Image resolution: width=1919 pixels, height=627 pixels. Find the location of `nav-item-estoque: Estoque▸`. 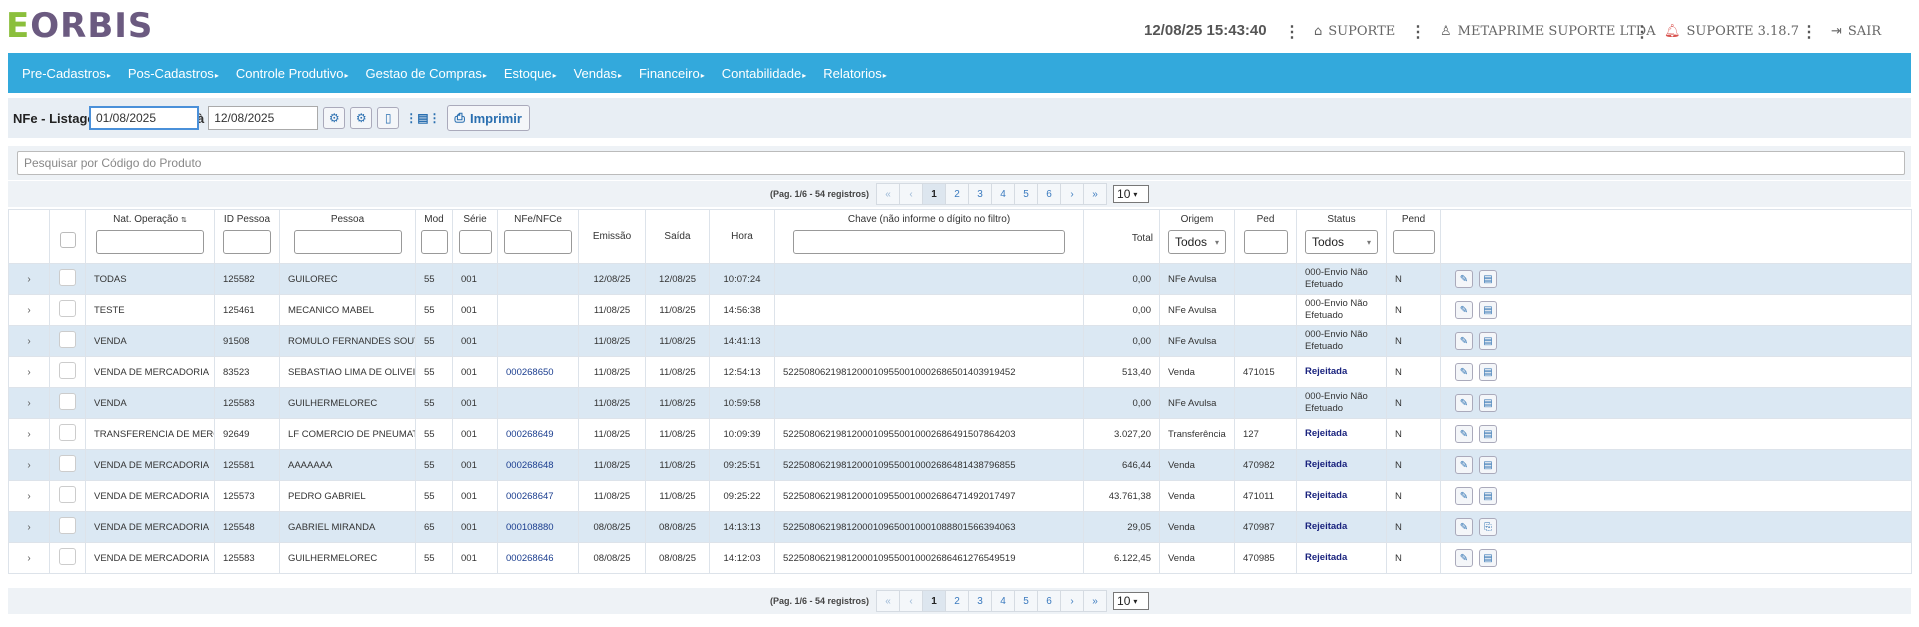

nav-item-estoque: Estoque▸ is located at coordinates (530, 73).